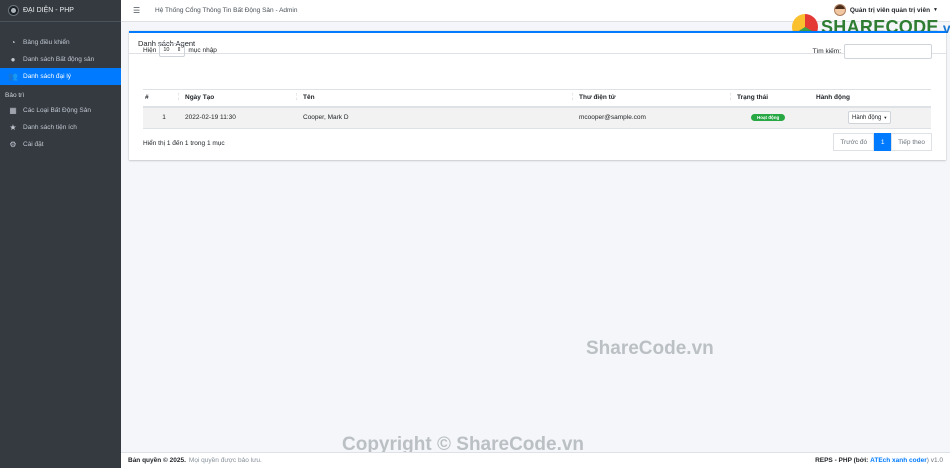  What do you see at coordinates (439, 117) in the screenshot?
I see `cell-name: Cooper, Mark D` at bounding box center [439, 117].